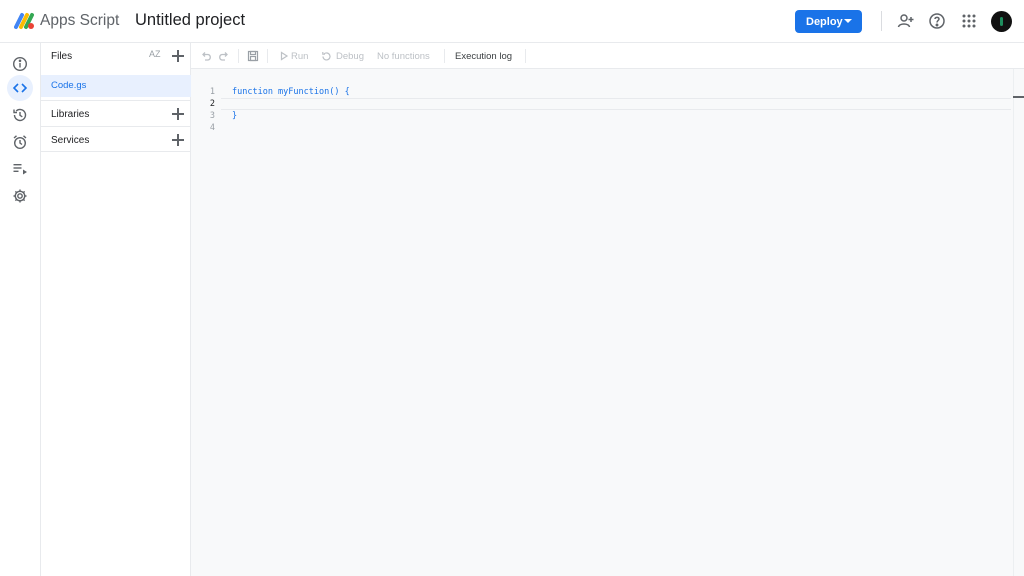  Describe the element at coordinates (206, 56) in the screenshot. I see `undo-icon` at that location.